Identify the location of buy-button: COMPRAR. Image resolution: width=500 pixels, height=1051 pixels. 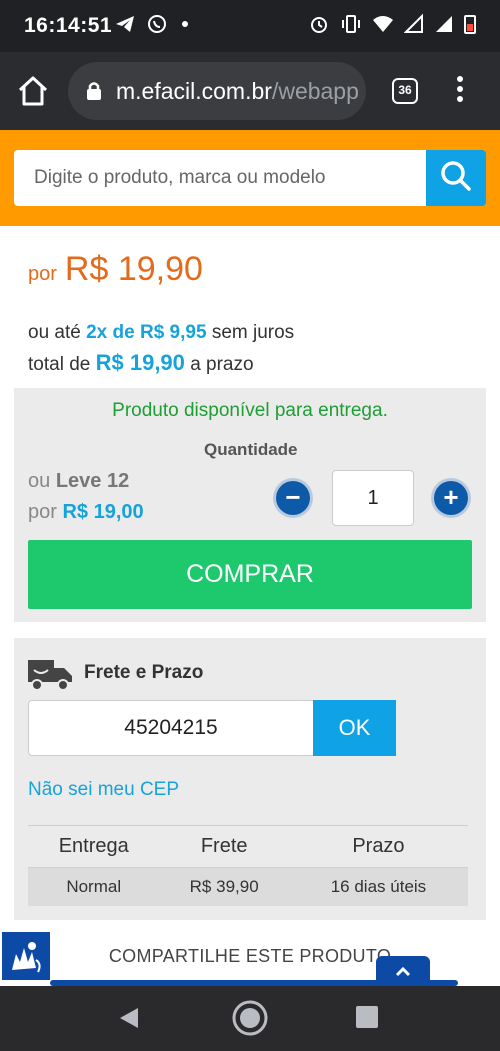
(250, 574).